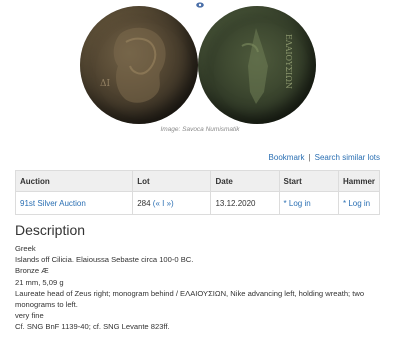 This screenshot has width=400, height=354. What do you see at coordinates (308, 181) in the screenshot?
I see `header-start: Start` at bounding box center [308, 181].